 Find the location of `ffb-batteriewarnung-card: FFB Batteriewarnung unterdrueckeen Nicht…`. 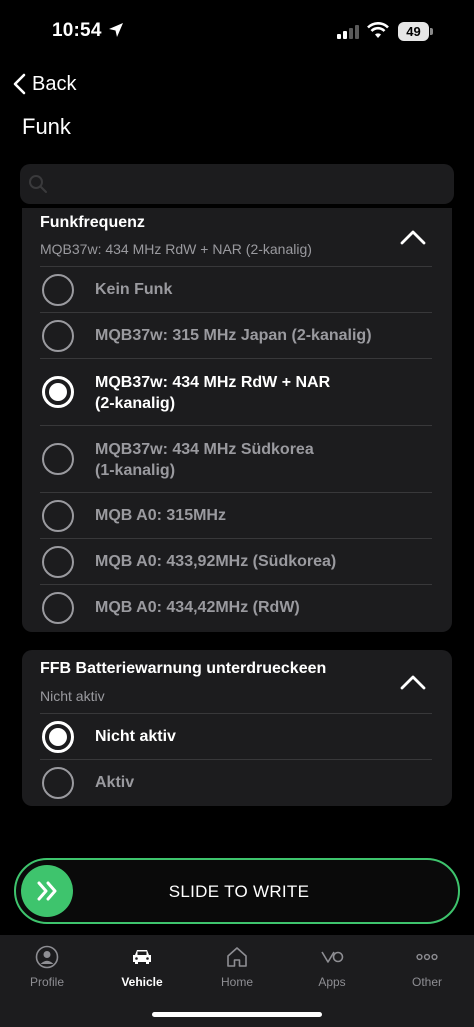

ffb-batteriewarnung-card: FFB Batteriewarnung unterdrueckeen Nicht… is located at coordinates (237, 728).